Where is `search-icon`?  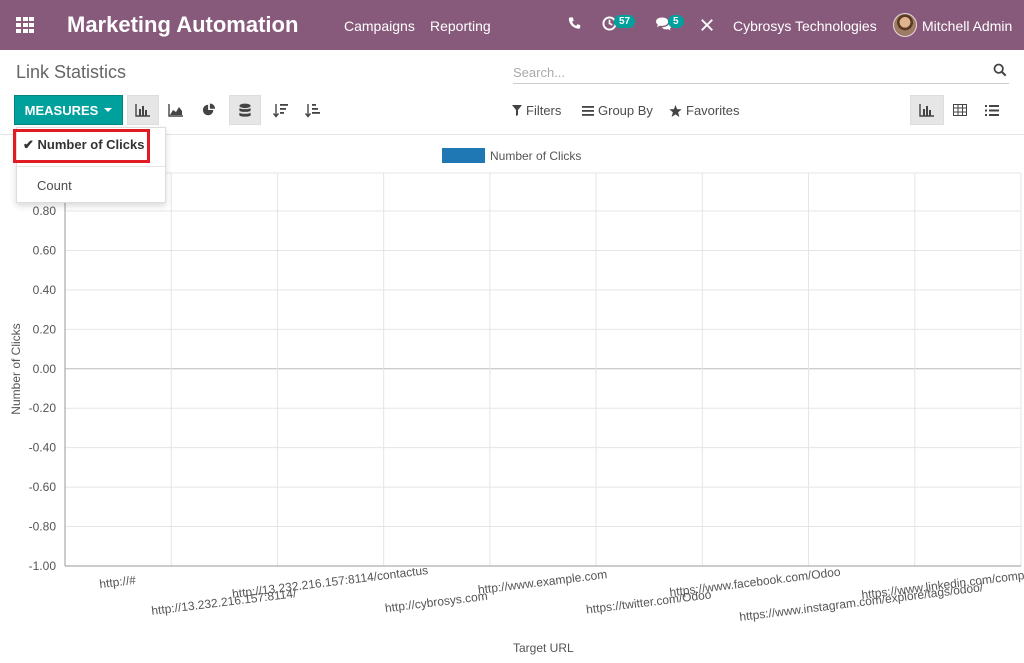 search-icon is located at coordinates (1000, 72).